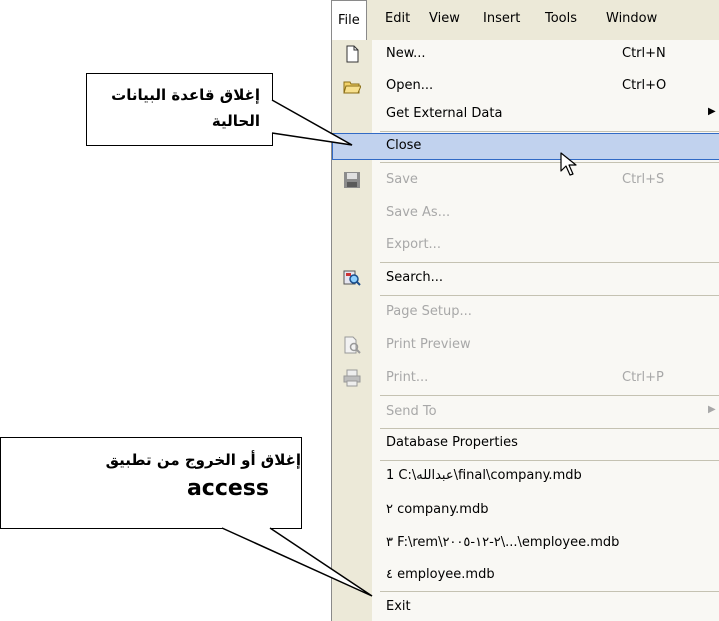 This screenshot has width=719, height=621. I want to click on menu-item-label: Database Properties, so click(452, 442).